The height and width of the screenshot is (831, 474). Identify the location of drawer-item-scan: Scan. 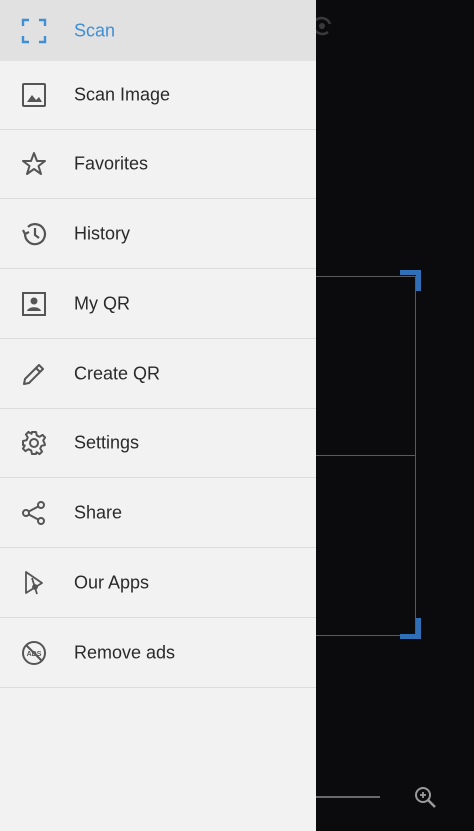
(158, 30).